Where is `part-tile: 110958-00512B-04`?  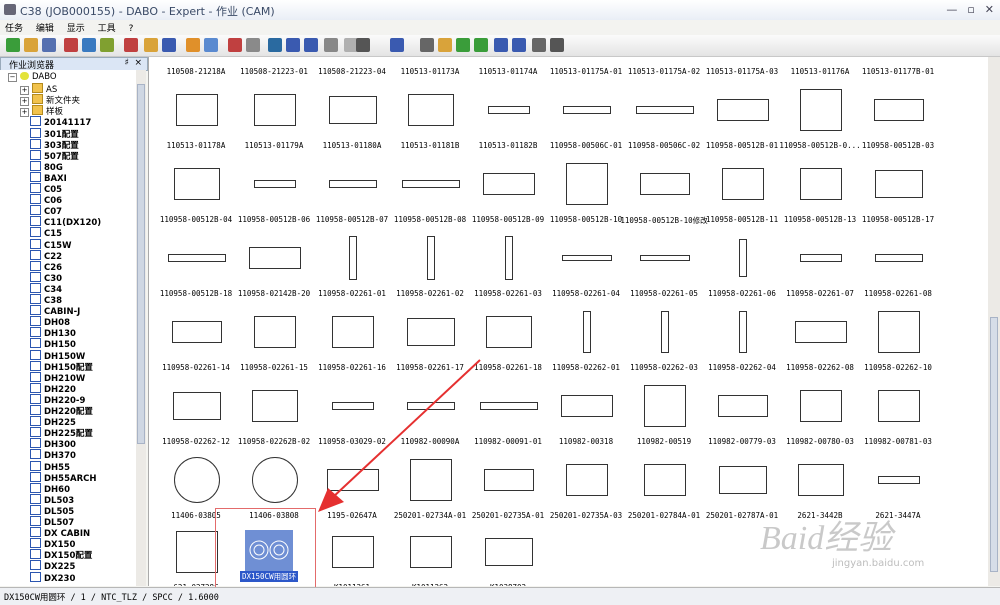 part-tile: 110958-00512B-04 is located at coordinates (196, 192).